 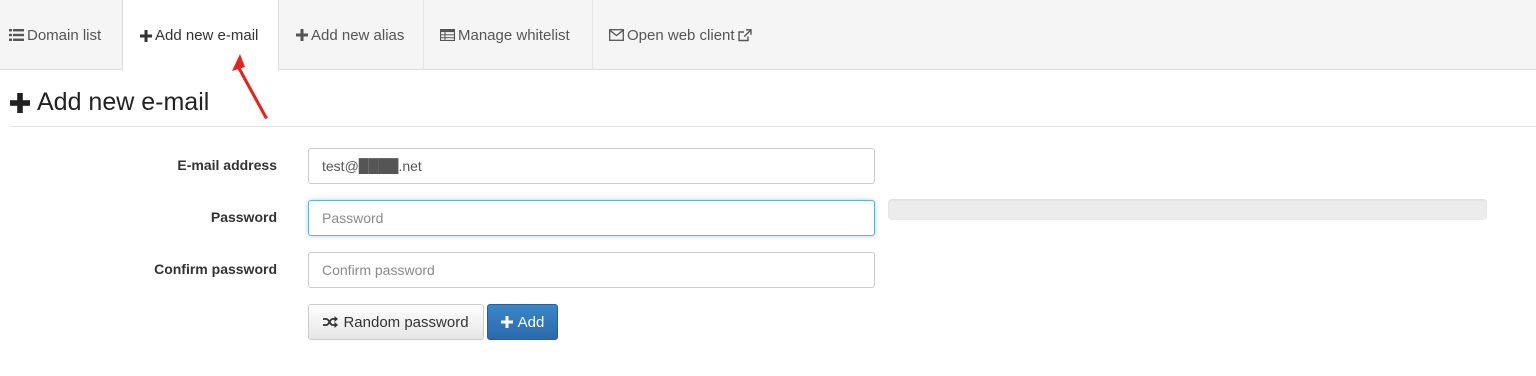 What do you see at coordinates (591, 218) in the screenshot?
I see `password-field` at bounding box center [591, 218].